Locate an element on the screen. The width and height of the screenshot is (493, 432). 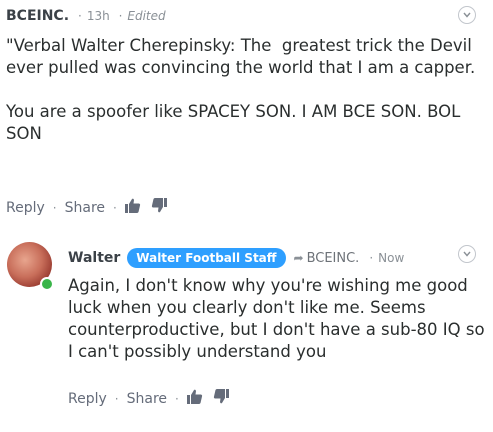
comment-meta: · 13h · Edited is located at coordinates (122, 16).